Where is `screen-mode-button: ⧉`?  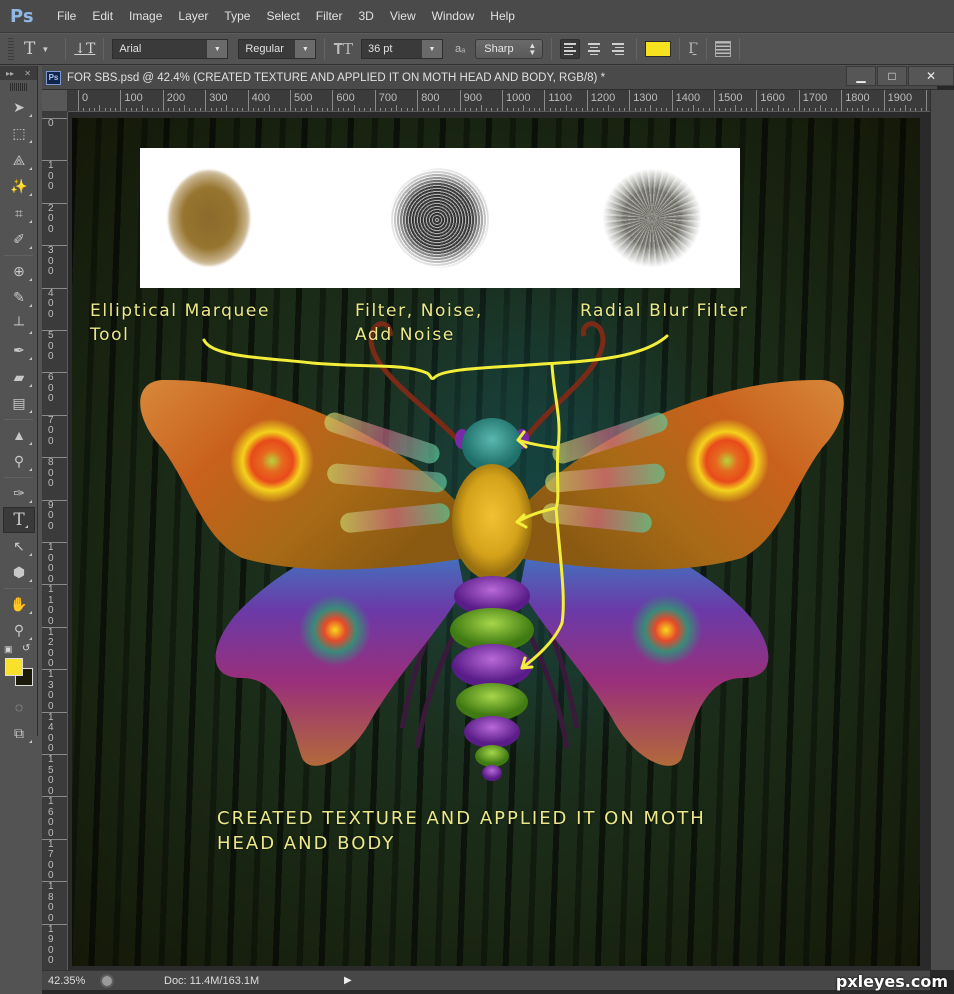 screen-mode-button: ⧉ is located at coordinates (19, 734).